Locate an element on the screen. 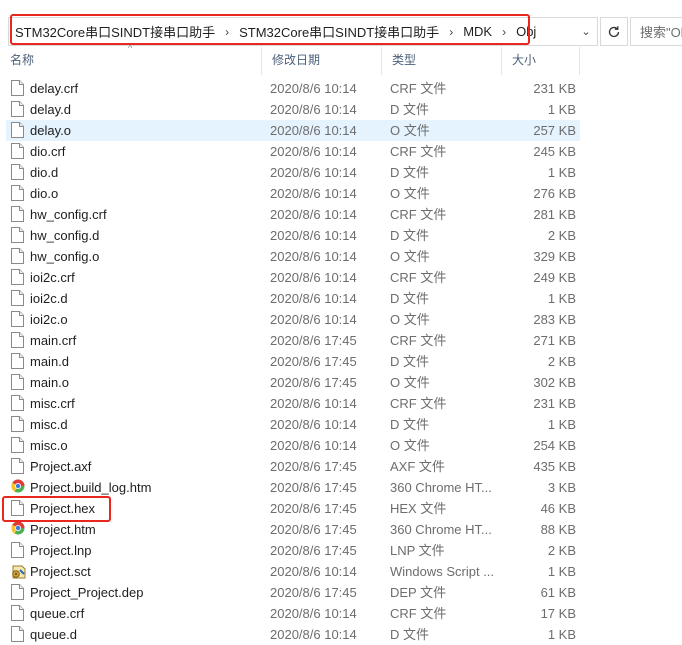  file-name: main.crf is located at coordinates (53, 340).